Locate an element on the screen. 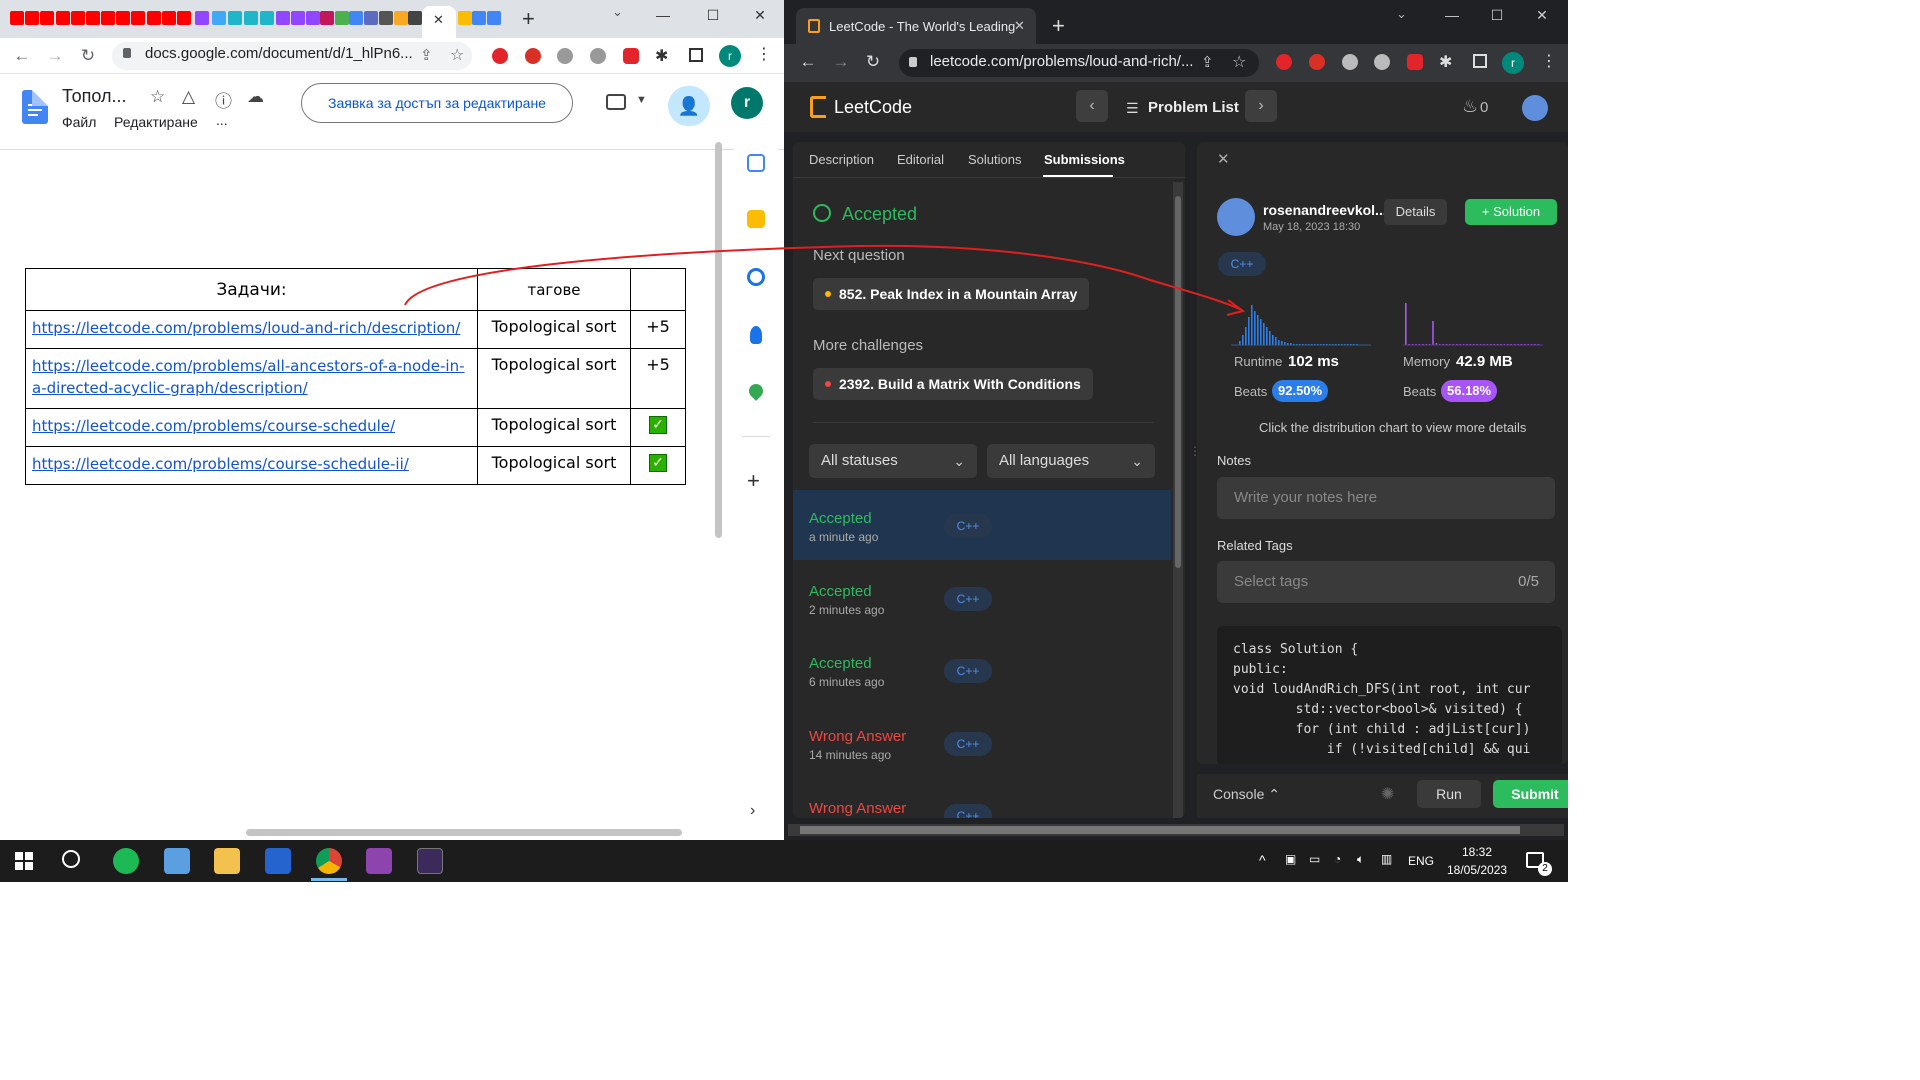  visual-studio-icon is located at coordinates (379, 861).